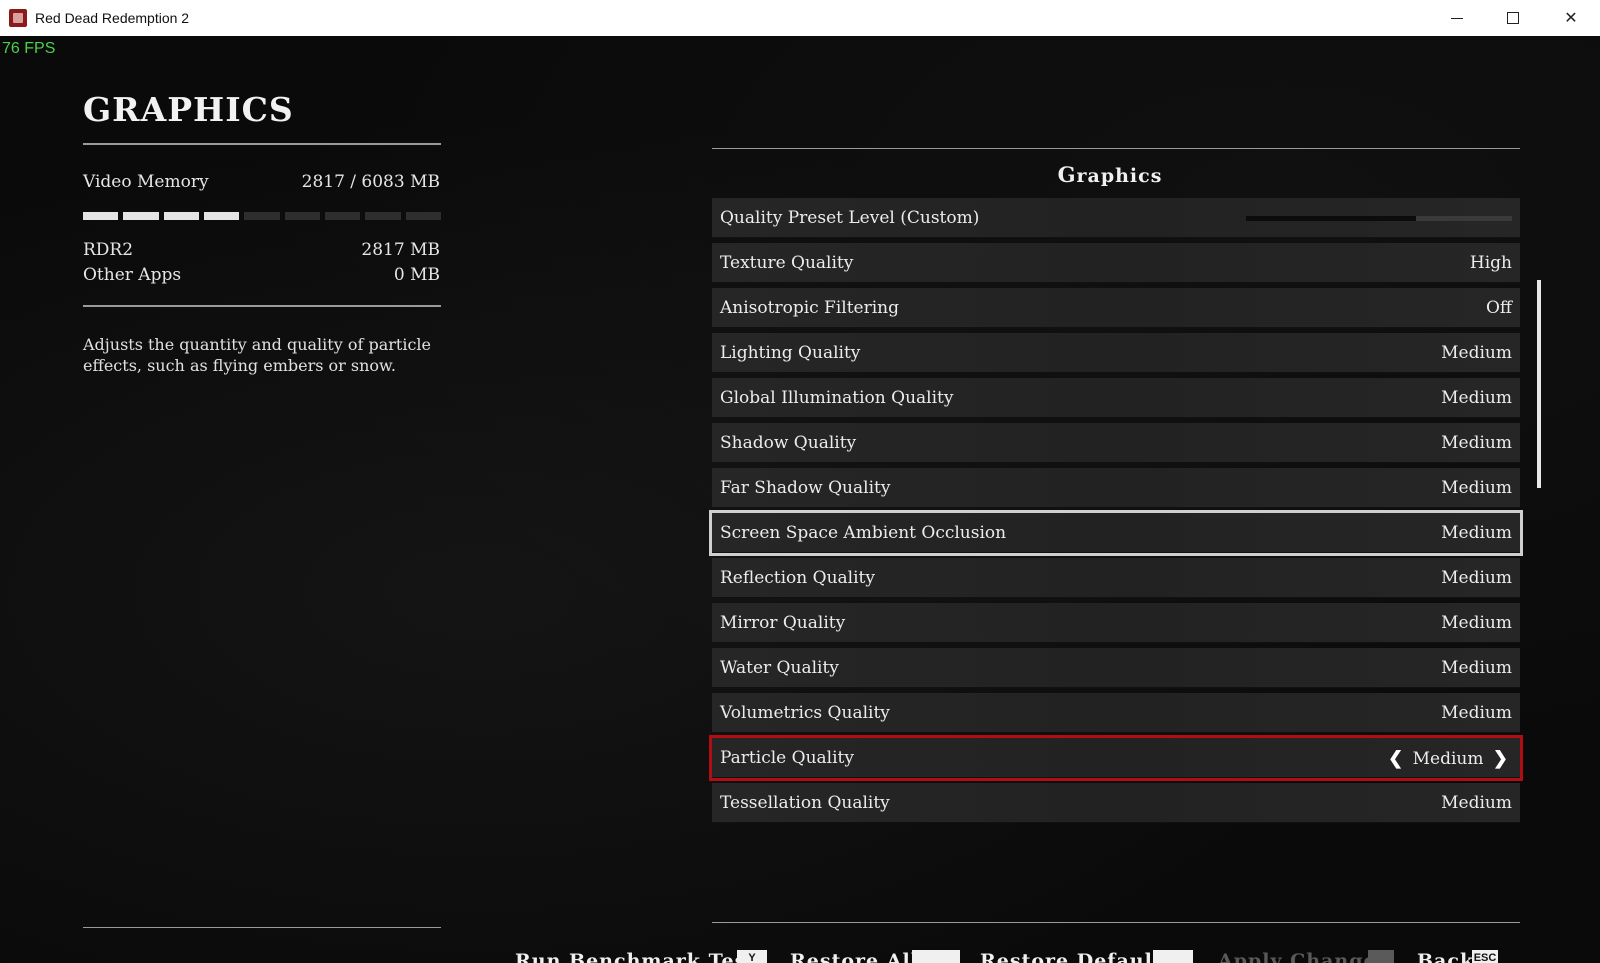  I want to click on setting-label: Mirror Quality, so click(783, 623).